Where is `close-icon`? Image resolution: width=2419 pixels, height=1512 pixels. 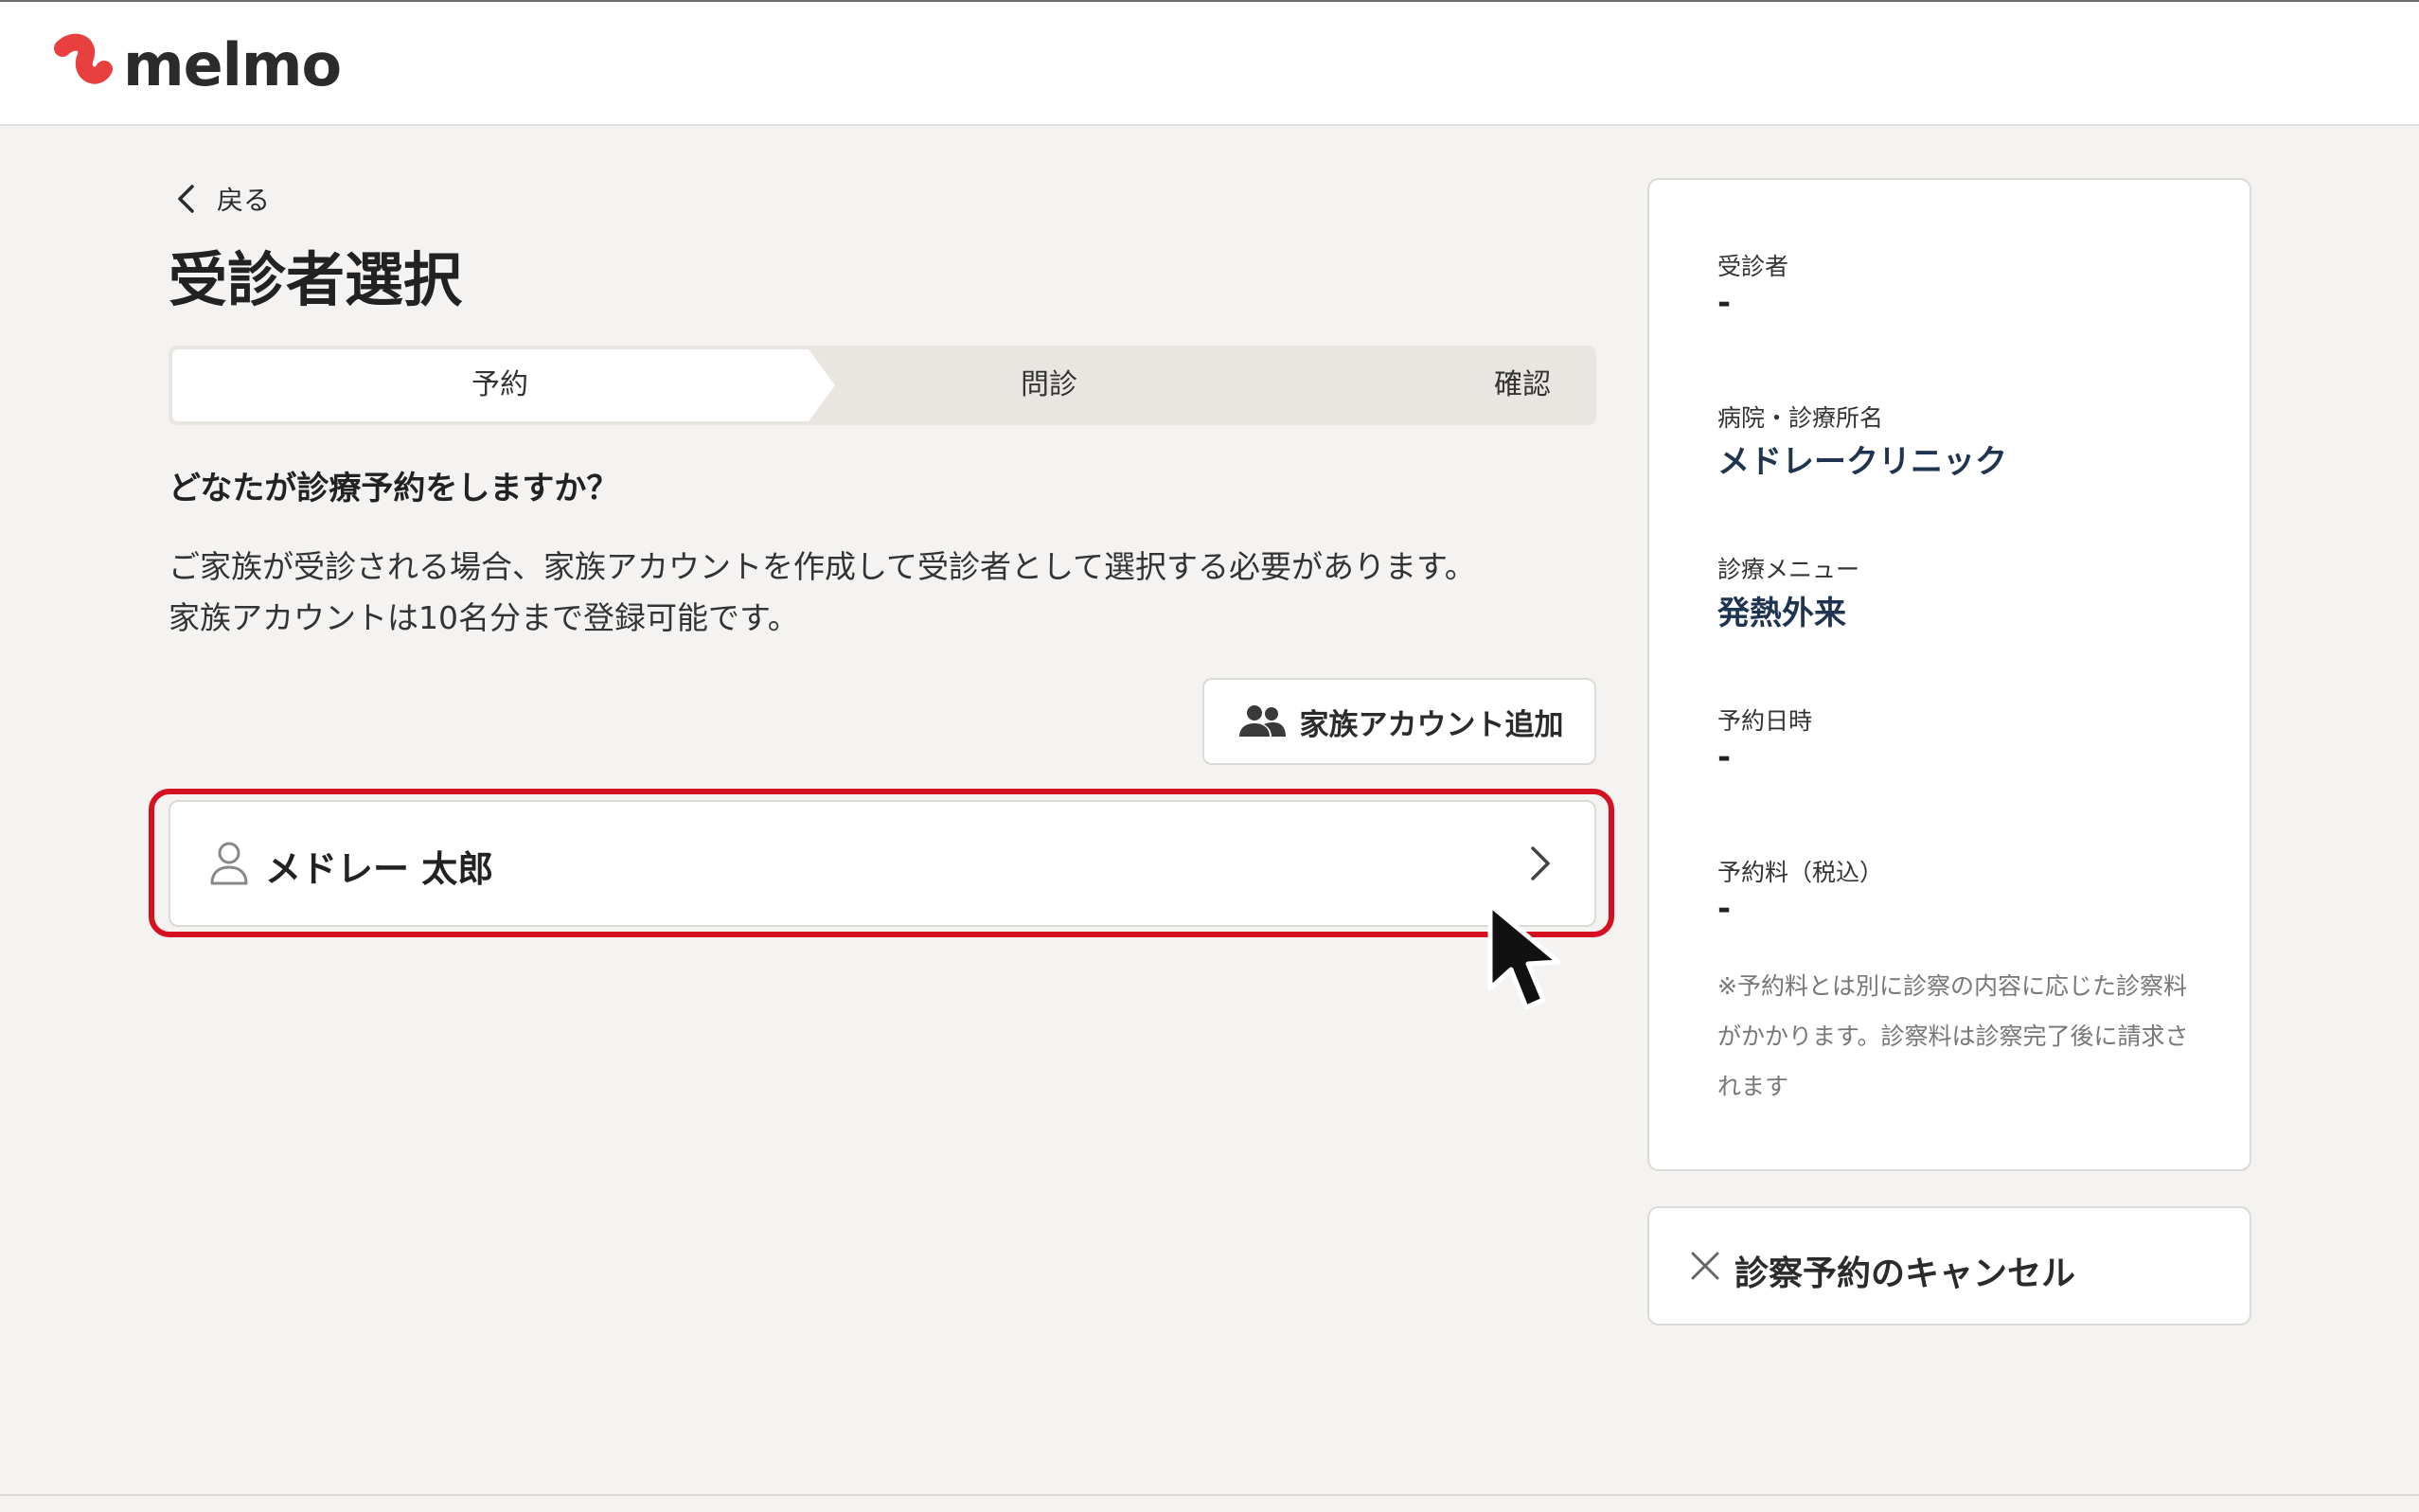 close-icon is located at coordinates (1705, 1266).